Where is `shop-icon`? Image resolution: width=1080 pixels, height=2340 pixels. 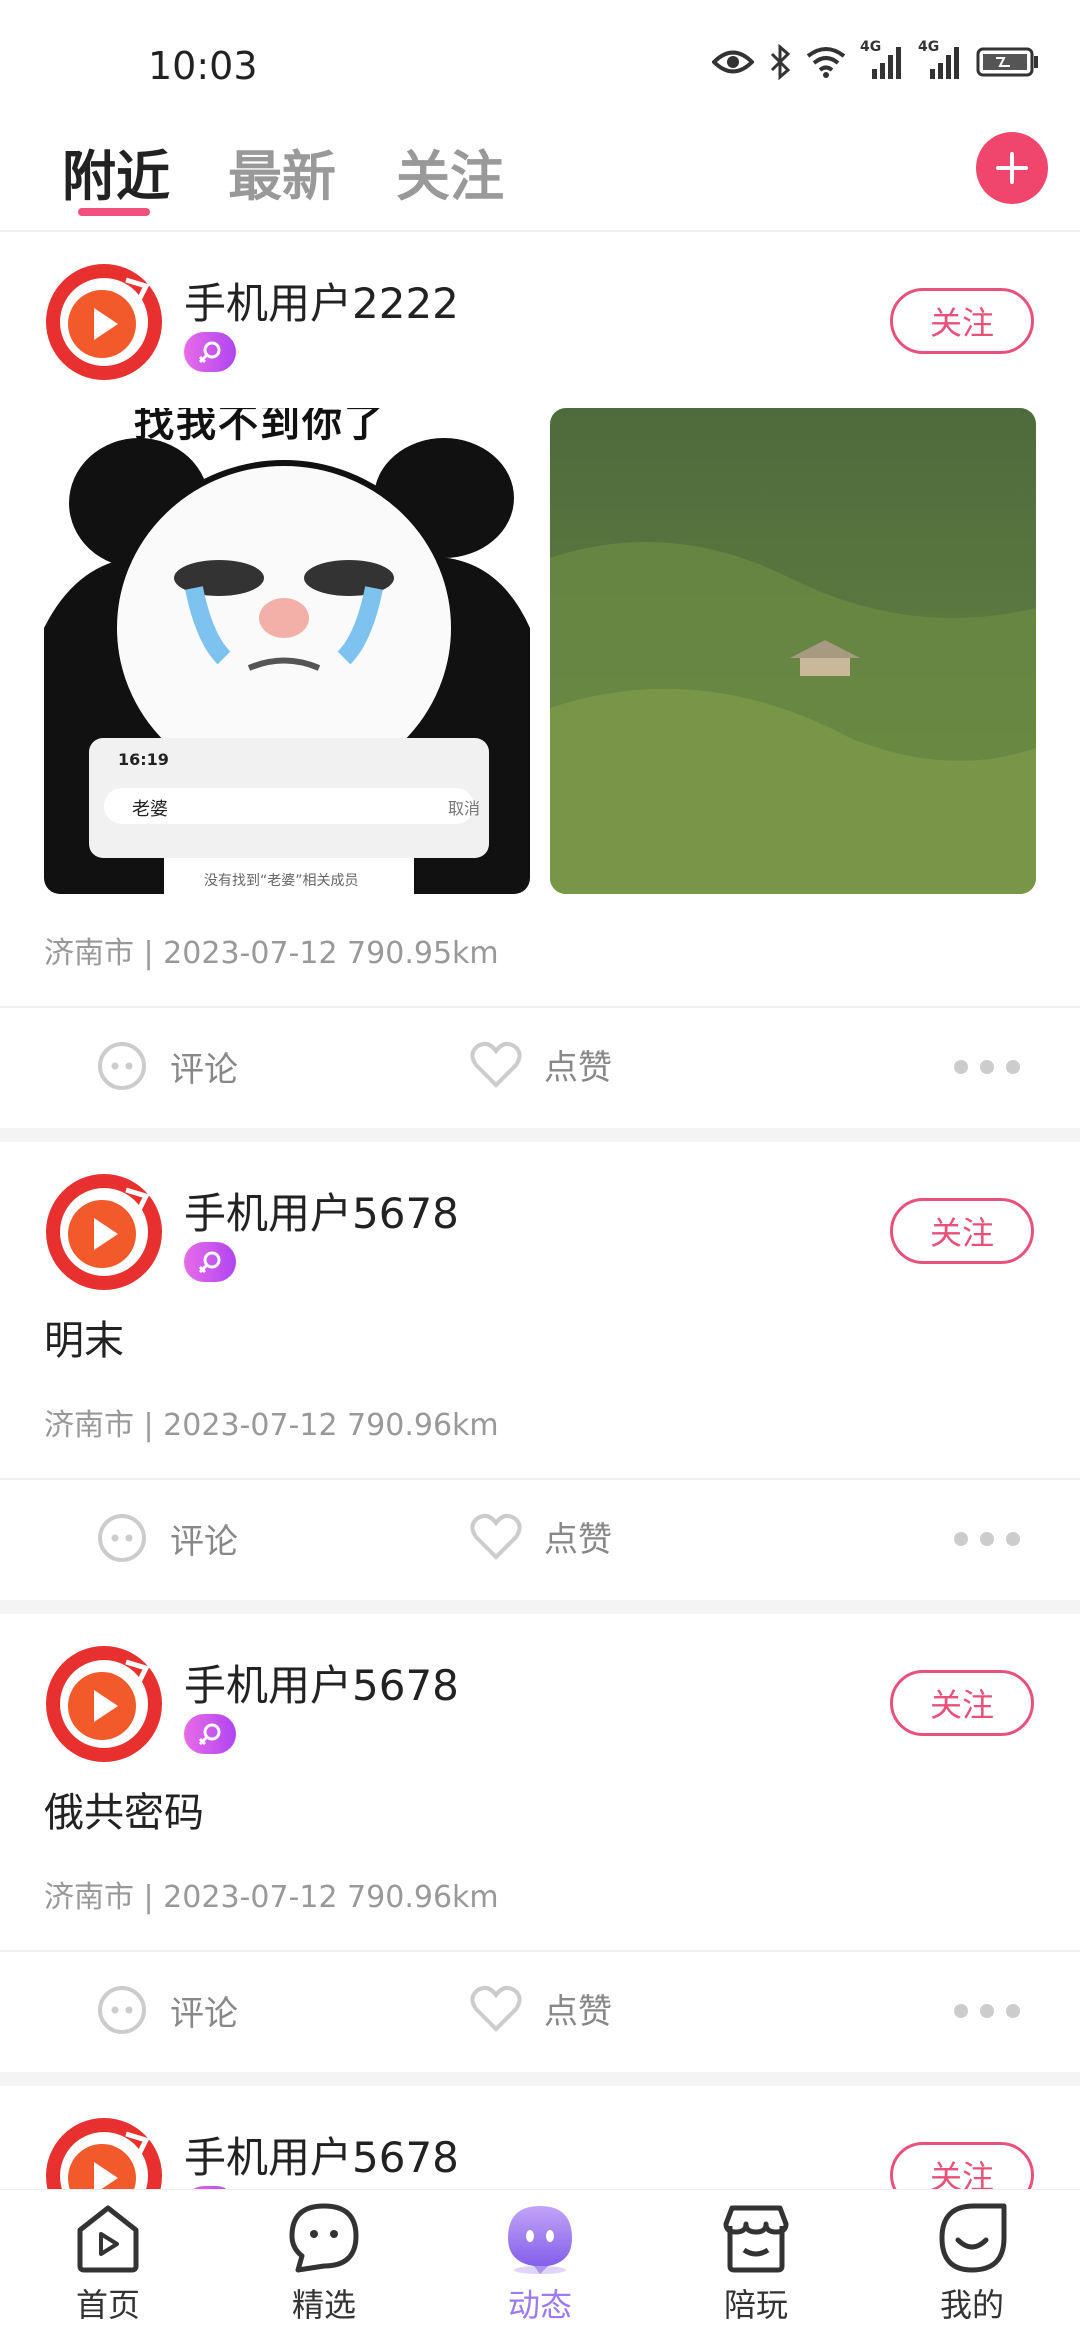
shop-icon is located at coordinates (756, 2239).